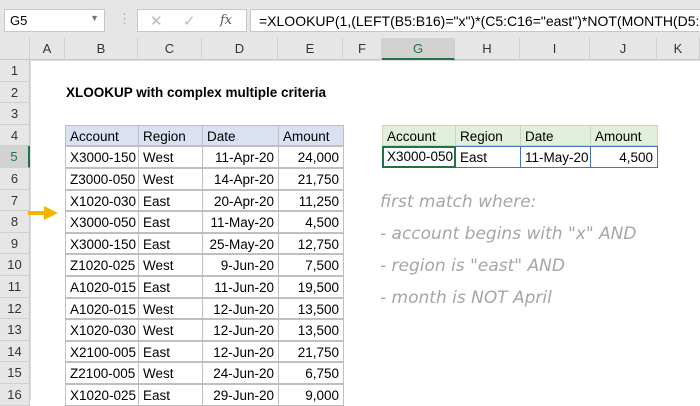 This screenshot has height=406, width=700. I want to click on table-cell: 9,000, so click(311, 395).